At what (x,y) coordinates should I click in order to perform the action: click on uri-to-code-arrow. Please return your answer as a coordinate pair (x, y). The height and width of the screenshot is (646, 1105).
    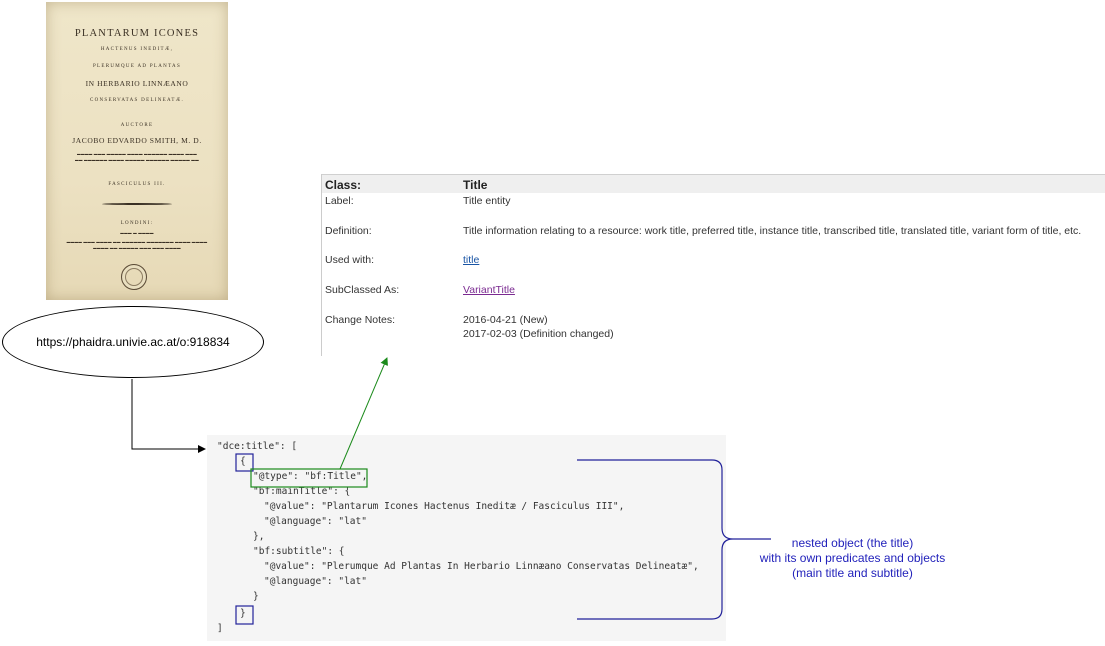
    Looking at the image, I should click on (168, 416).